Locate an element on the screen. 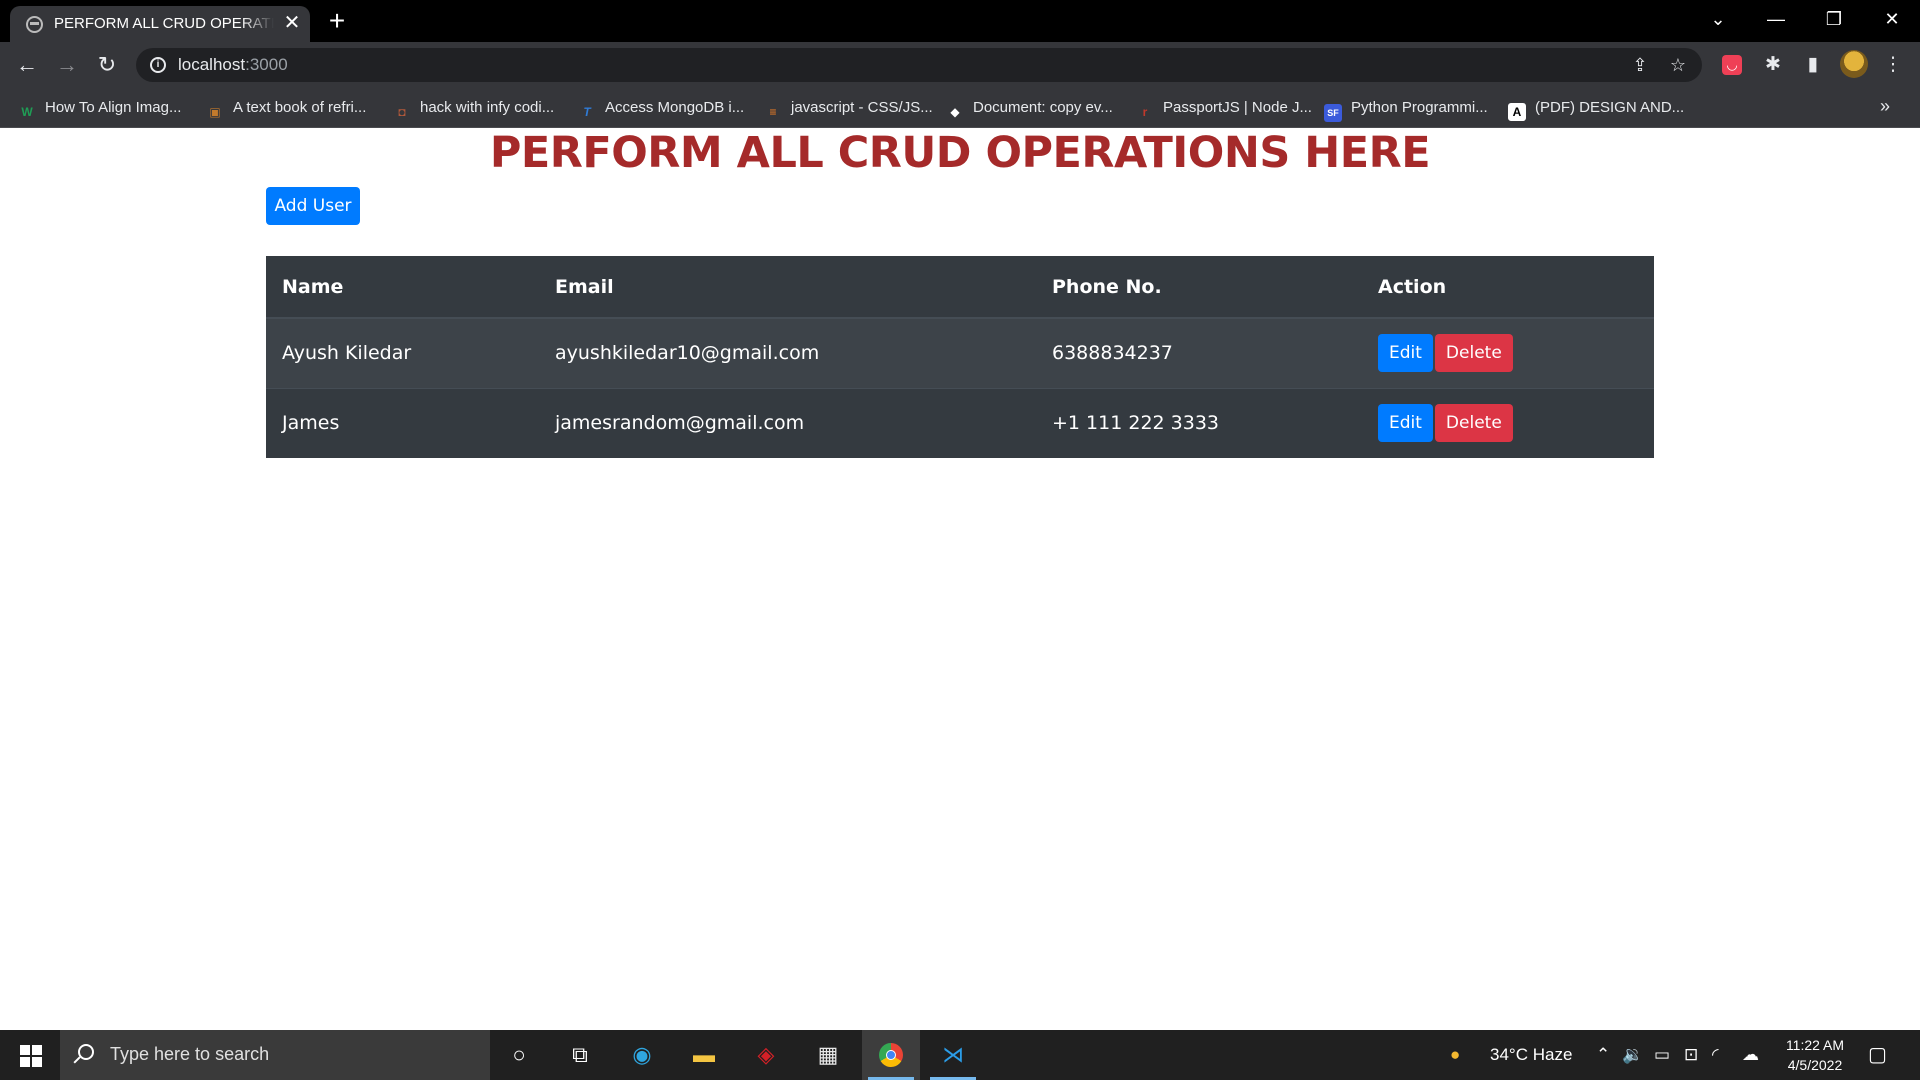 This screenshot has height=1080, width=1920. user-name-cell: Ayush Kiledar is located at coordinates (402, 352).